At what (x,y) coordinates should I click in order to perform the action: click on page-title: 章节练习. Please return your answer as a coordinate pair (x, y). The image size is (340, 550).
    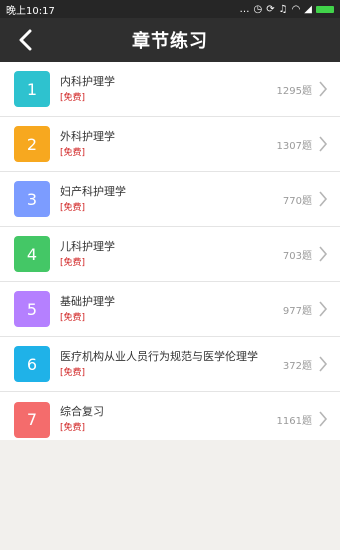
    Looking at the image, I should click on (170, 41).